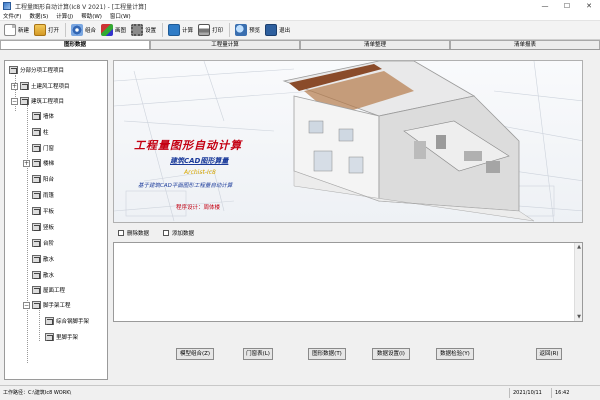 The image size is (600, 400). I want to click on tree-item-label: 建筑工程项目, so click(47, 101).